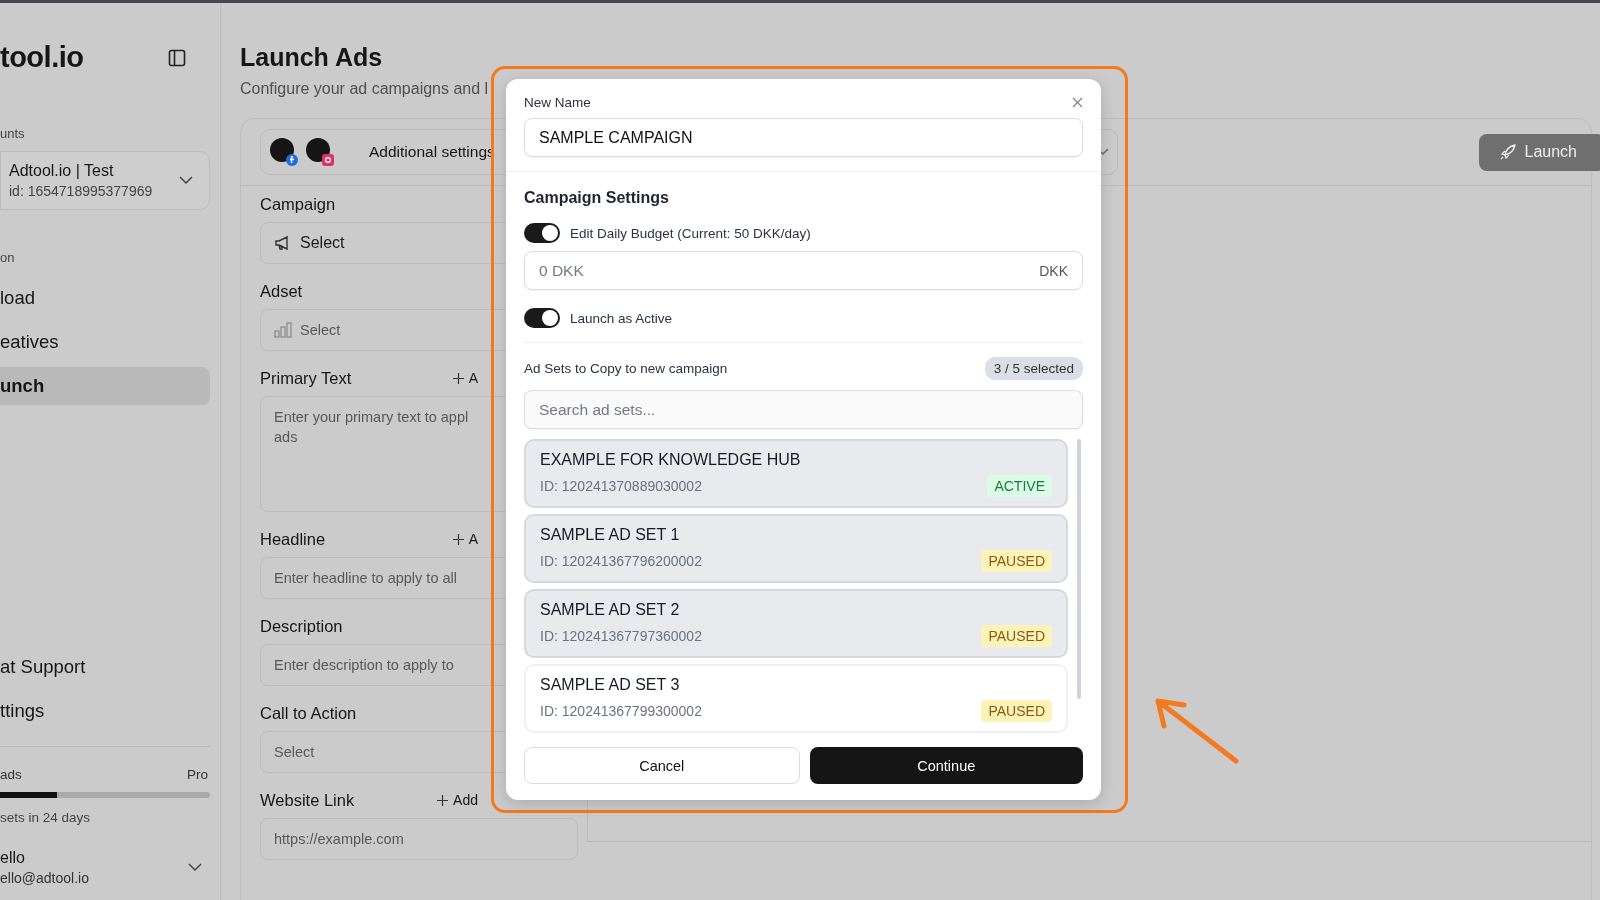 The image size is (1600, 900). What do you see at coordinates (62, 171) in the screenshot?
I see `account-name: Adtool.io | Test` at bounding box center [62, 171].